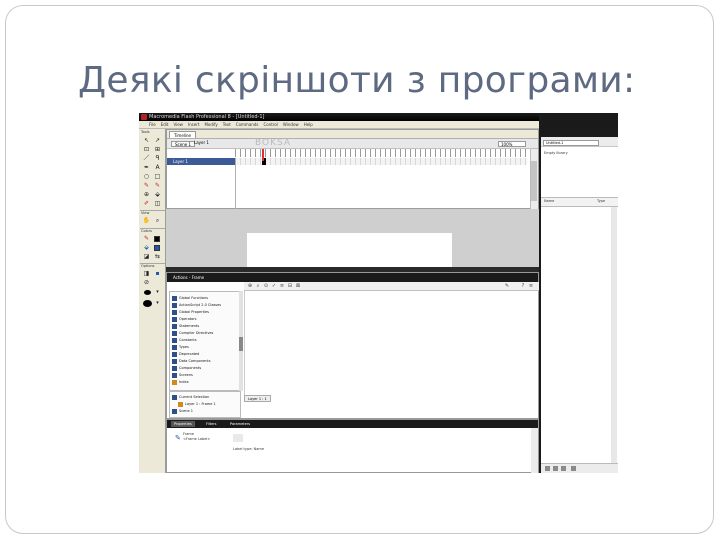 The image size is (720, 540). I want to click on straighten-option-icon: ⊘, so click(146, 283).